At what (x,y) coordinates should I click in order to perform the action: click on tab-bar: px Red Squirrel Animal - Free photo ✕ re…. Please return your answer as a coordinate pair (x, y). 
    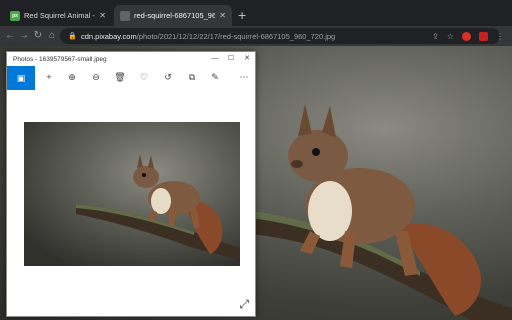
    Looking at the image, I should click on (256, 13).